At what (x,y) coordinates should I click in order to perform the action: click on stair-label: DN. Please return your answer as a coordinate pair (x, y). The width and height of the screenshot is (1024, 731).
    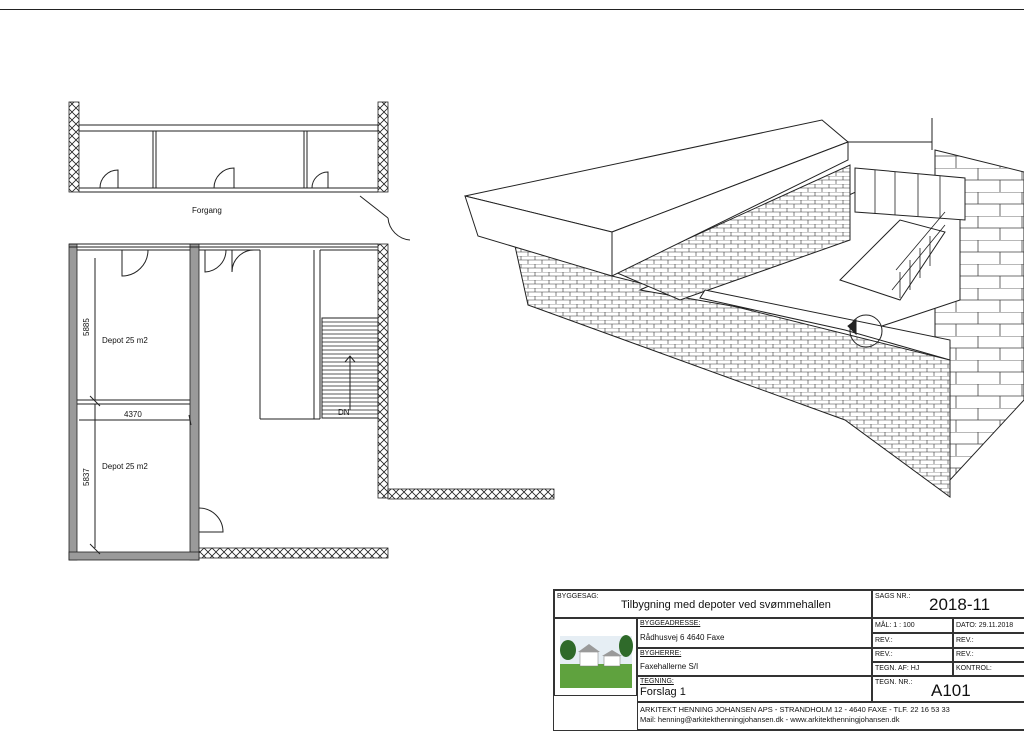
    Looking at the image, I should click on (344, 412).